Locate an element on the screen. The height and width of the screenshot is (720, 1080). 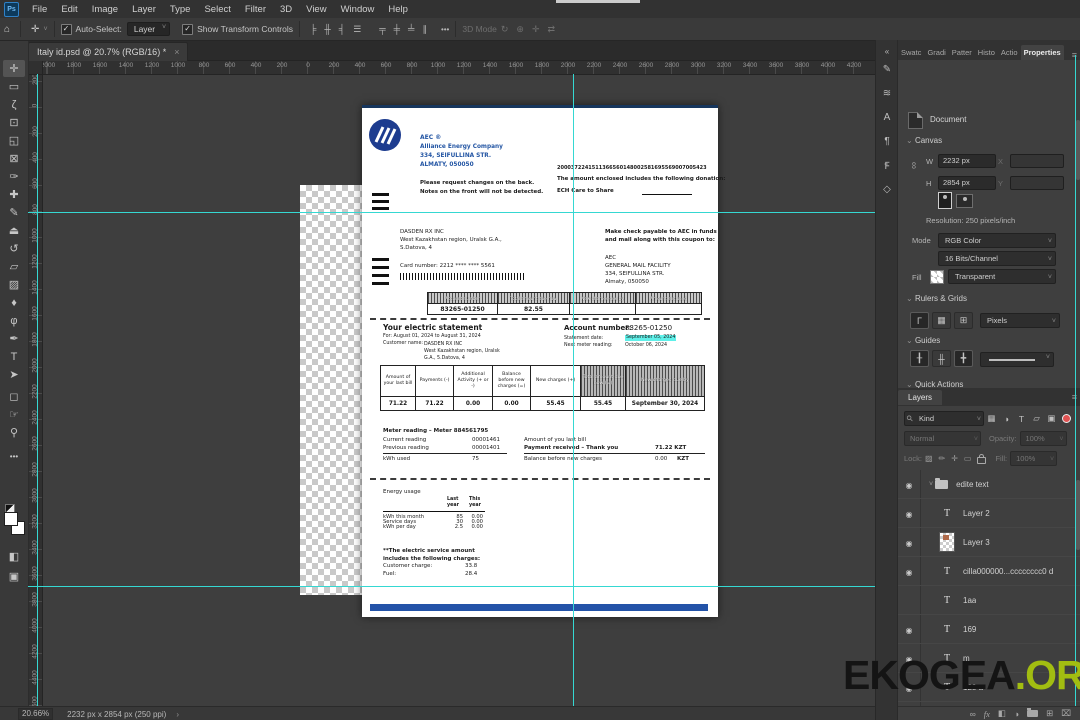
fill-dropdown: Transparent is located at coordinates (1002, 276).